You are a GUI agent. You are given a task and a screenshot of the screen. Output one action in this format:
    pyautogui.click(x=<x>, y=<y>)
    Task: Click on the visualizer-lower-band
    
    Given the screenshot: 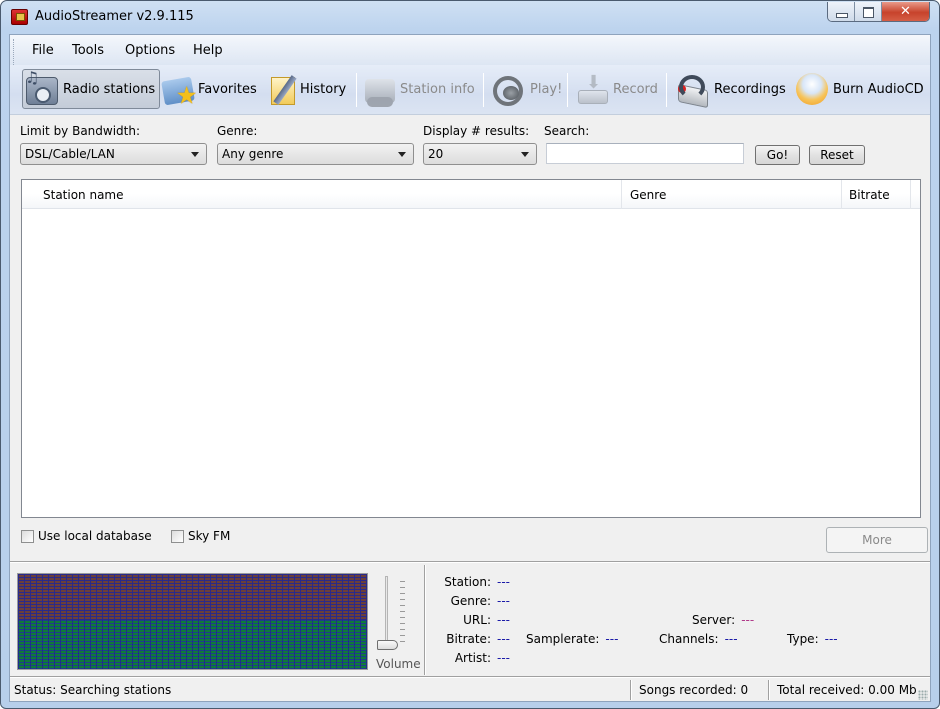 What is the action you would take?
    pyautogui.click(x=192, y=644)
    